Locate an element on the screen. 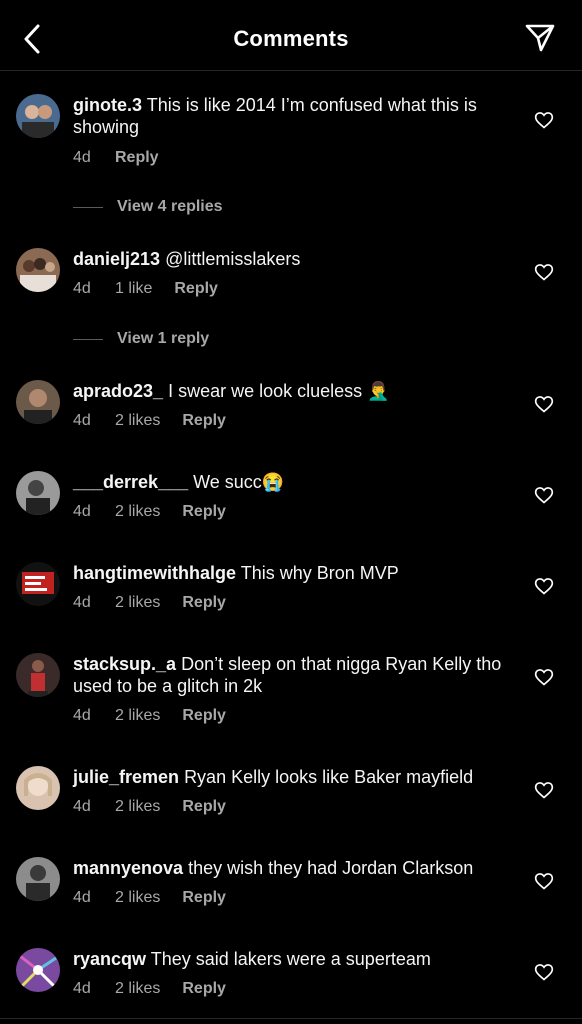 The width and height of the screenshot is (582, 1024). comment-username: ryancqw is located at coordinates (109, 959).